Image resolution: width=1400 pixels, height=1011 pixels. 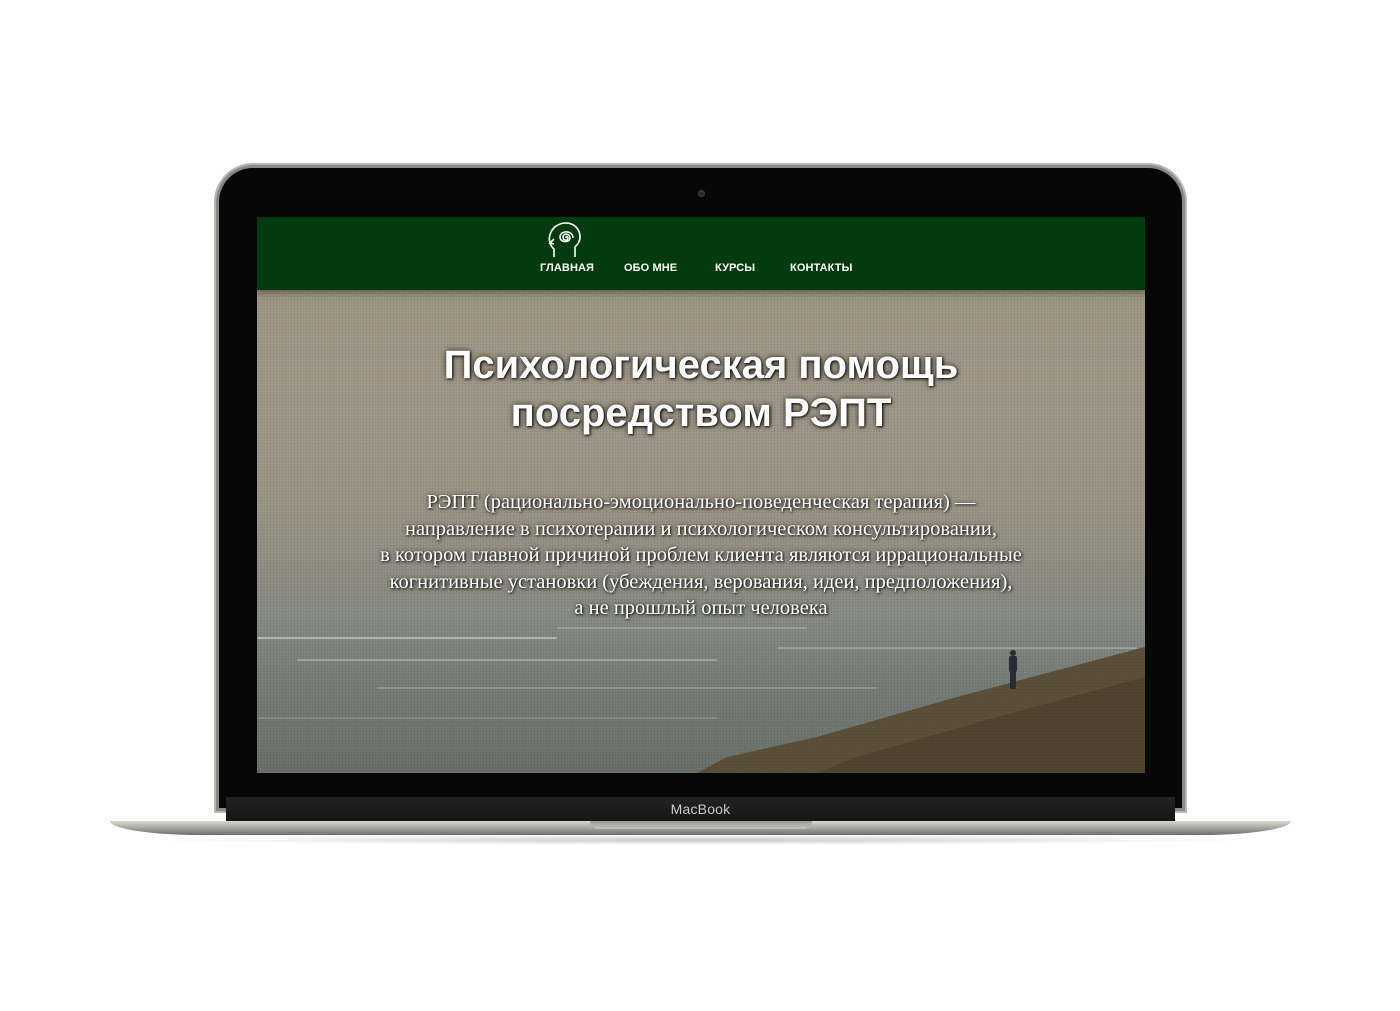 What do you see at coordinates (701, 365) in the screenshot?
I see `hero-title-line: Психологическая помощь` at bounding box center [701, 365].